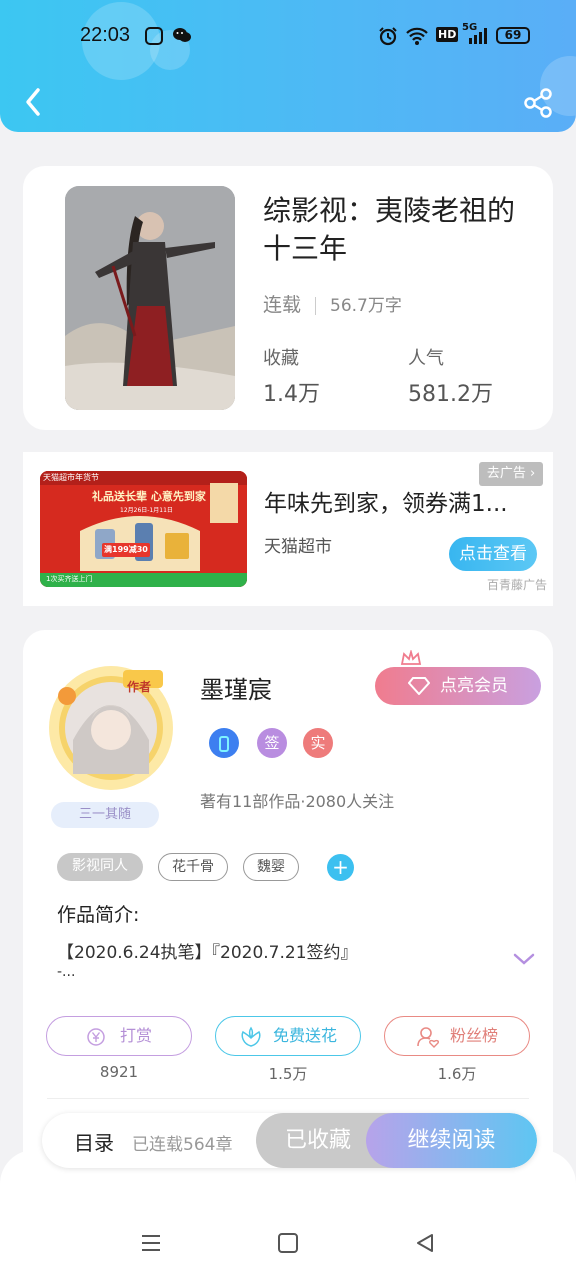  Describe the element at coordinates (478, 36) in the screenshot. I see `signal-icon` at that location.